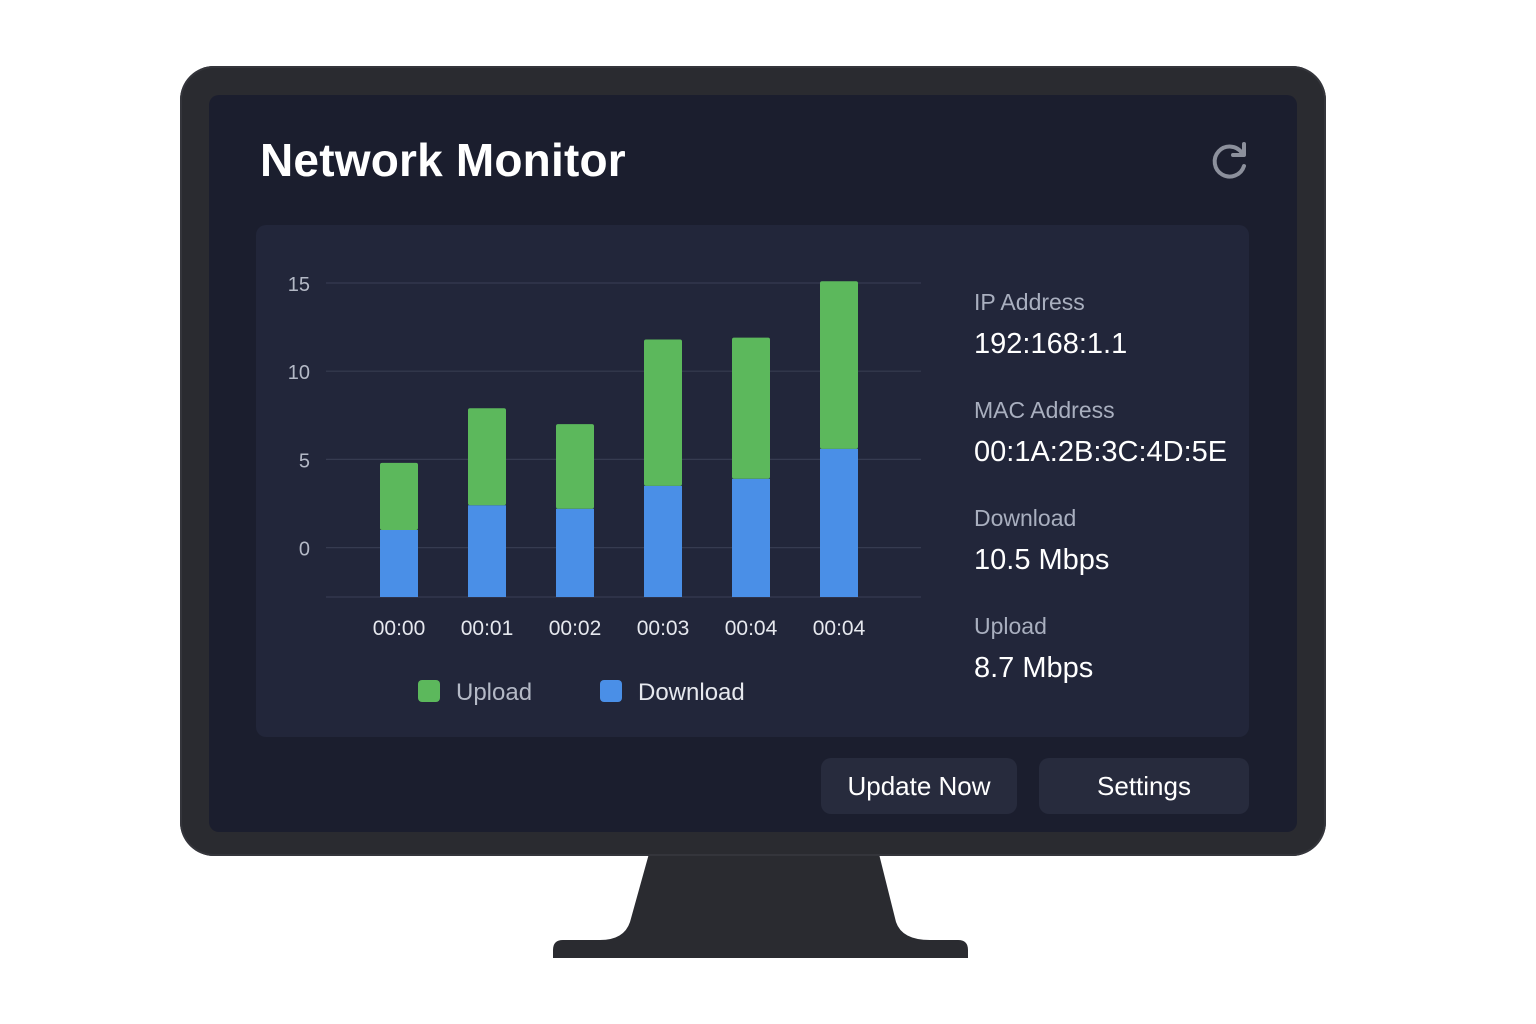 Image resolution: width=1536 pixels, height=1024 pixels. Describe the element at coordinates (1025, 518) in the screenshot. I see `download-label: Download` at that location.